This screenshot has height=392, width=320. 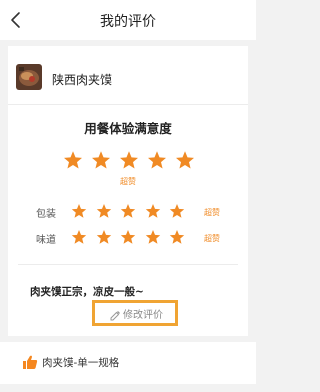 What do you see at coordinates (87, 292) in the screenshot?
I see `review-text: 肉夹馍正宗，凉皮一般~` at bounding box center [87, 292].